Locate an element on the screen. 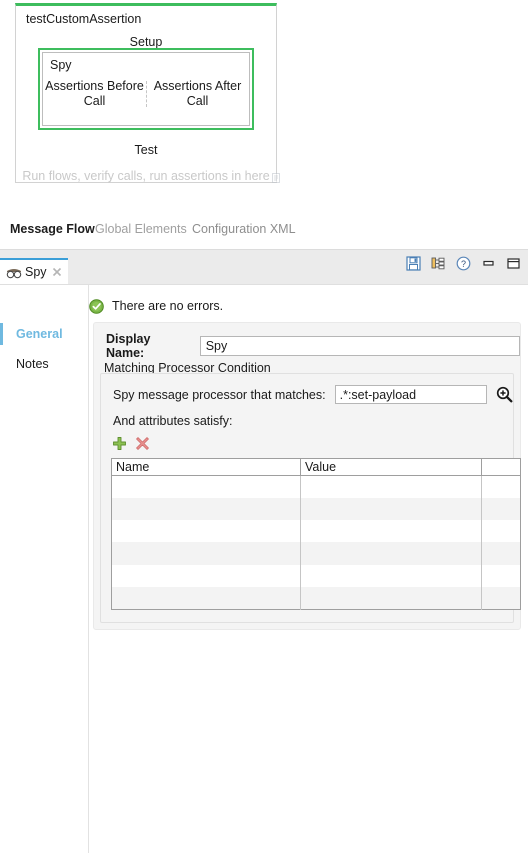 The height and width of the screenshot is (853, 528). display-name-input is located at coordinates (359, 346).